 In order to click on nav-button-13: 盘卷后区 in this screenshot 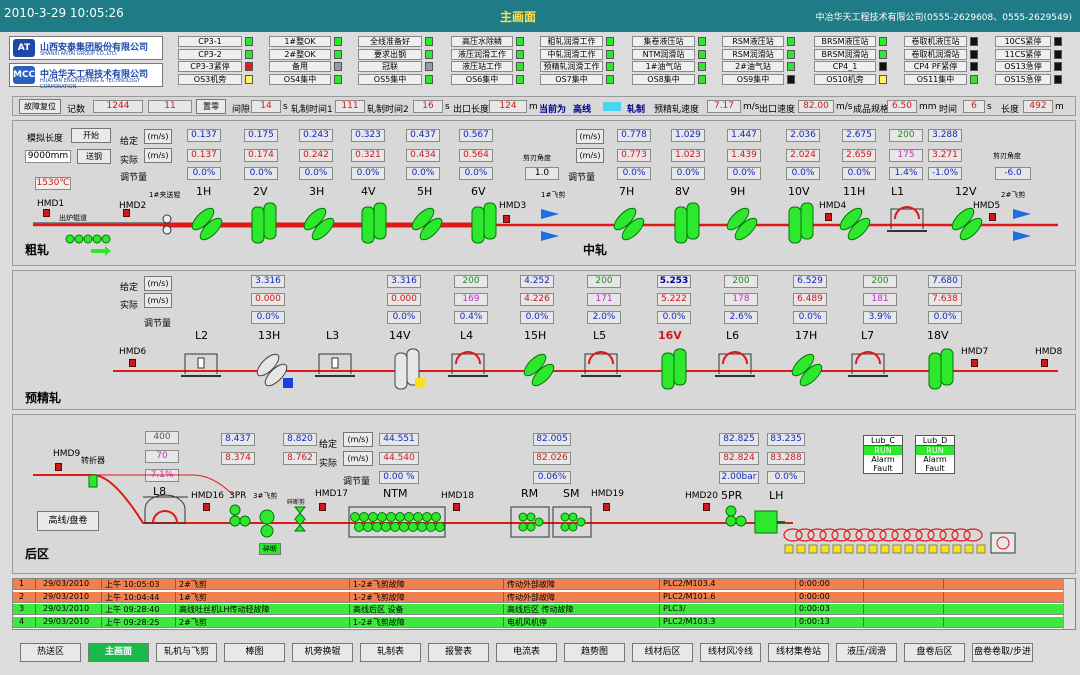, I will do `click(934, 652)`.